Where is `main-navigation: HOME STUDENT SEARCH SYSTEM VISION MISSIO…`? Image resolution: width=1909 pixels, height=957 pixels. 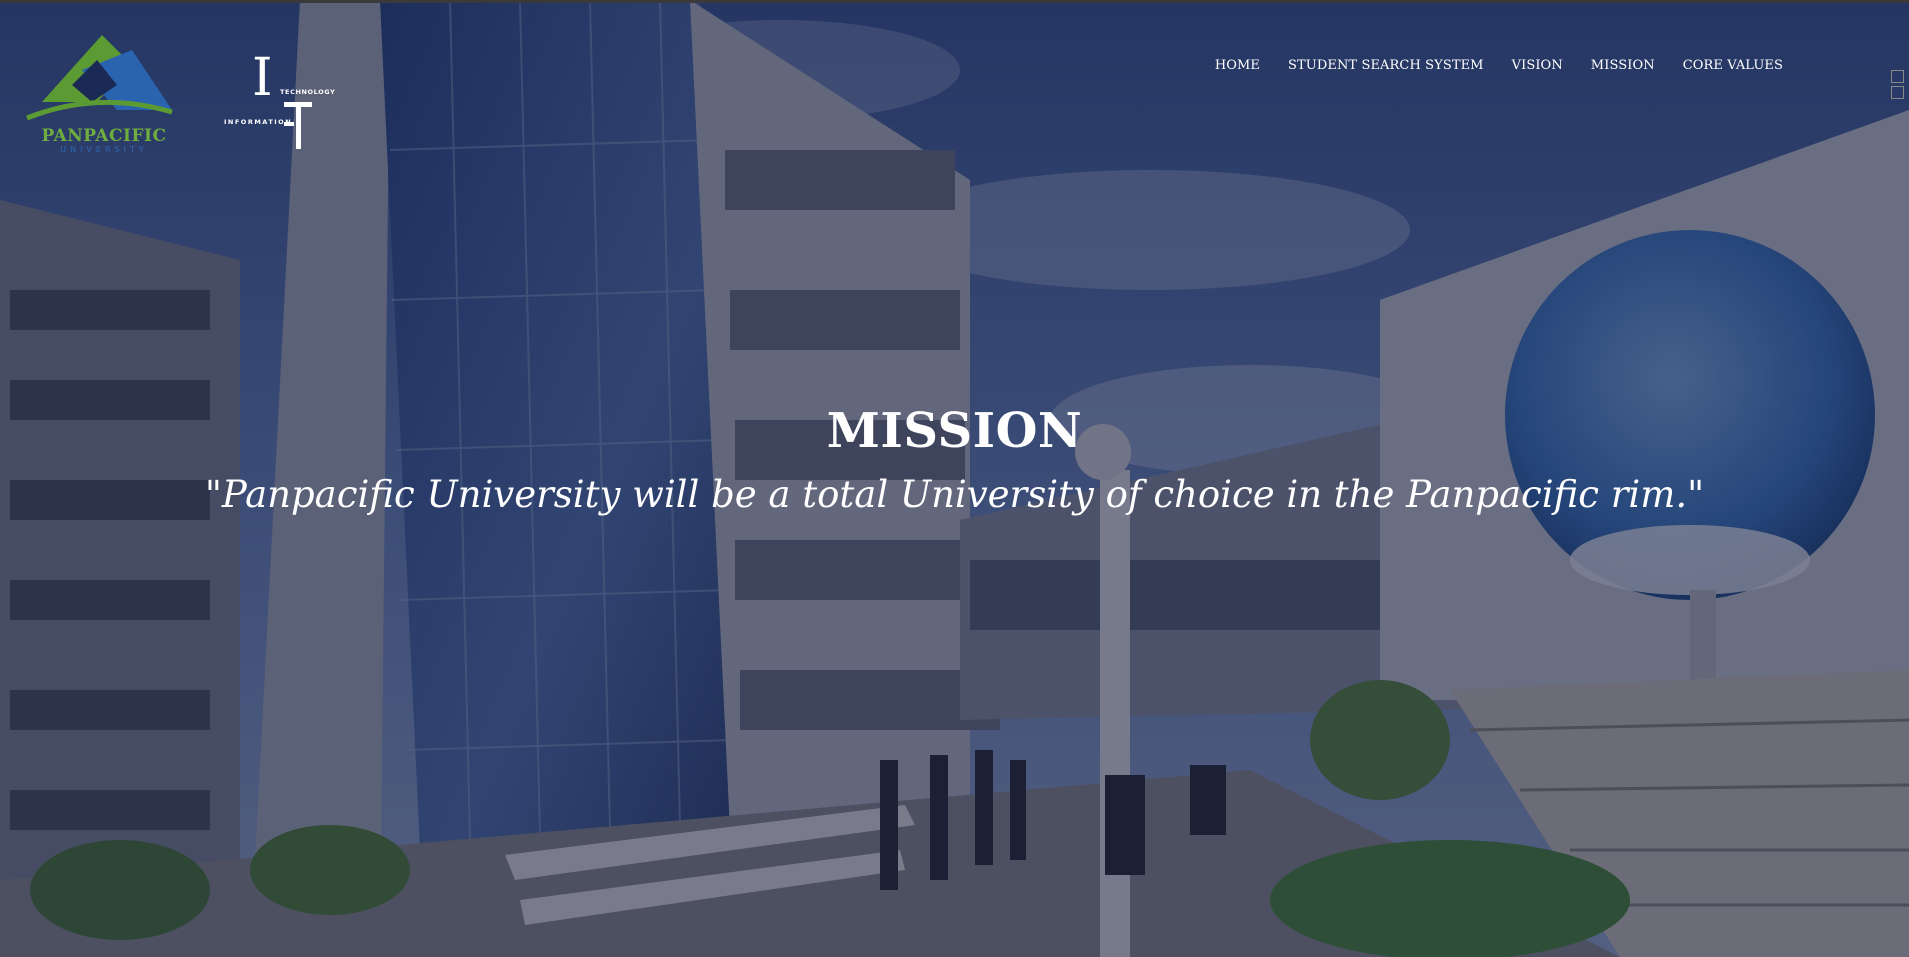 main-navigation: HOME STUDENT SEARCH SYSTEM VISION MISSIO… is located at coordinates (1499, 65).